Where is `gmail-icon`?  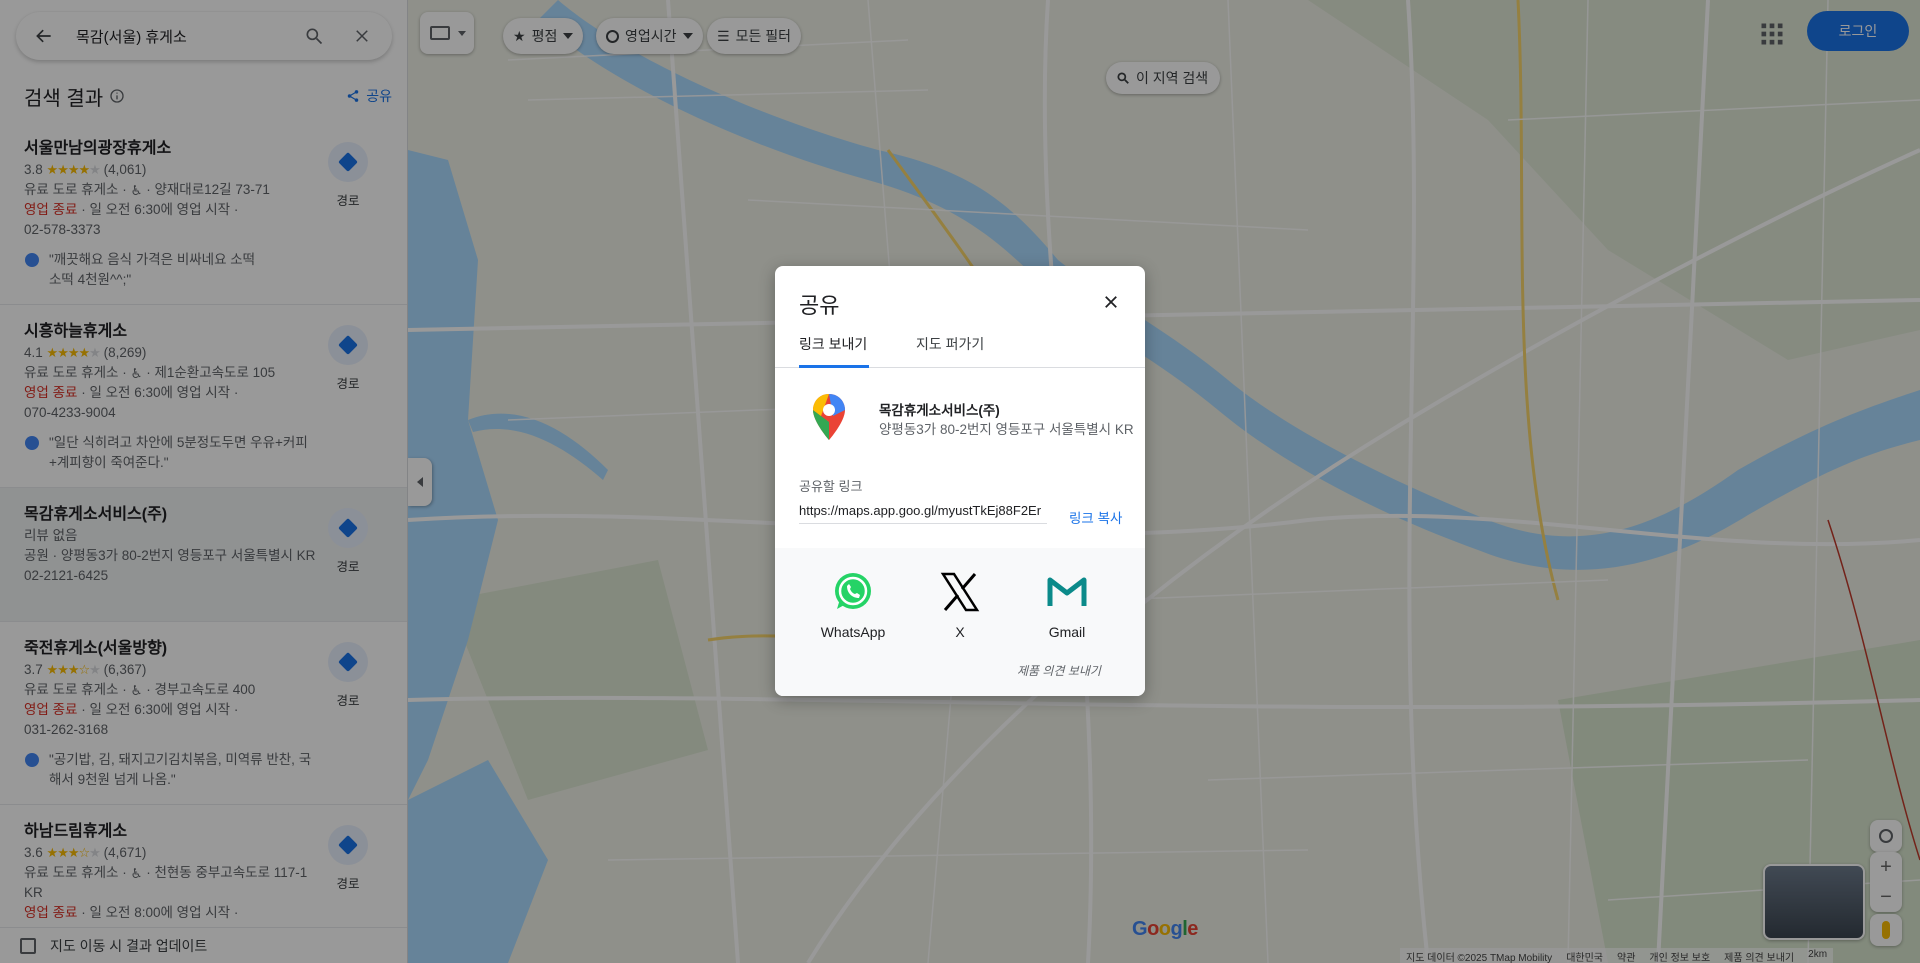 gmail-icon is located at coordinates (1067, 592).